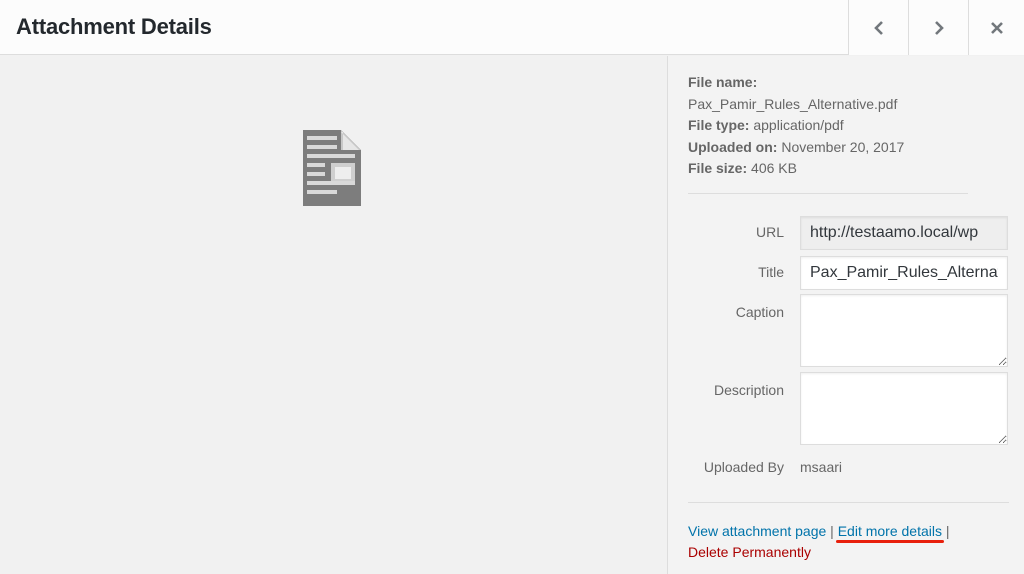 Image resolution: width=1024 pixels, height=574 pixels. I want to click on url-input, so click(904, 233).